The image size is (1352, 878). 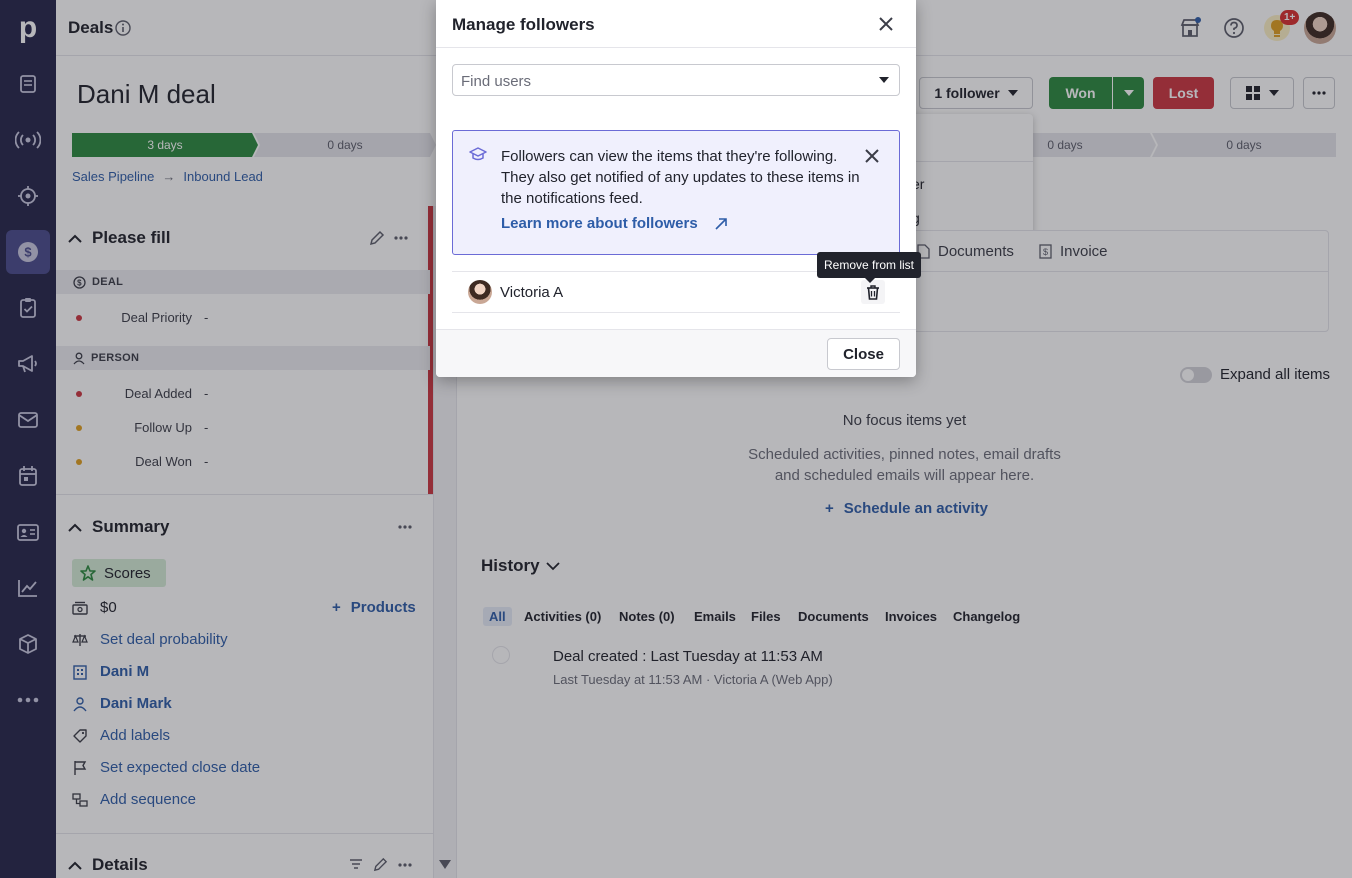 What do you see at coordinates (676, 24) in the screenshot?
I see `dialog-header: Manage followers` at bounding box center [676, 24].